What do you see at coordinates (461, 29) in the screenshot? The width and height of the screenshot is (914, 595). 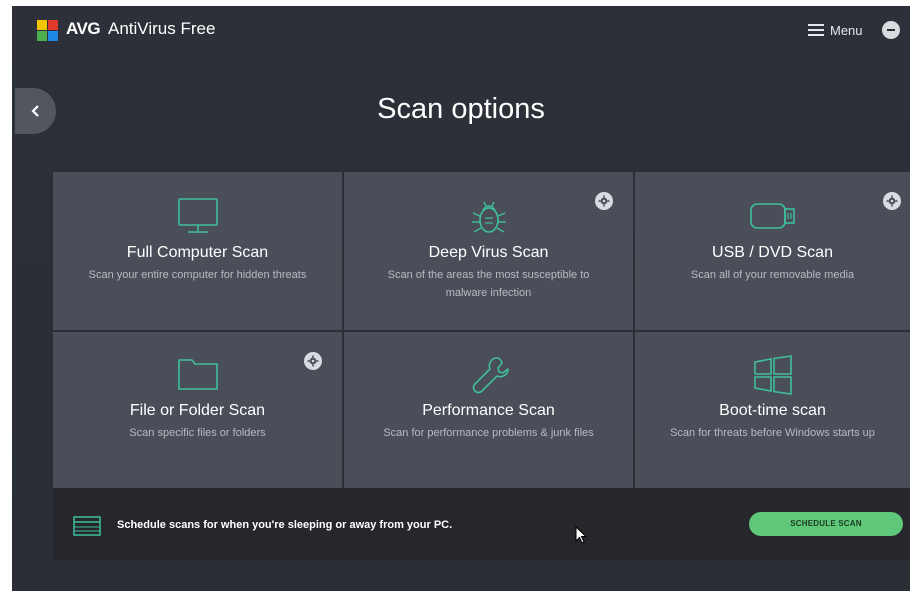 I see `title-bar: AVG AntiVirus Free Menu` at bounding box center [461, 29].